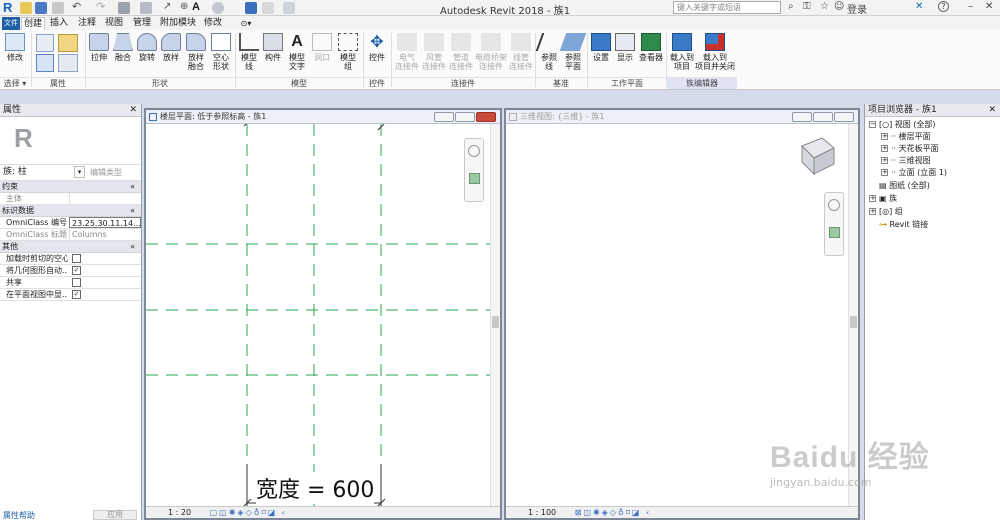 The height and width of the screenshot is (520, 1000). What do you see at coordinates (727, 7) in the screenshot?
I see `search-input: 键入关键字或短语` at bounding box center [727, 7].